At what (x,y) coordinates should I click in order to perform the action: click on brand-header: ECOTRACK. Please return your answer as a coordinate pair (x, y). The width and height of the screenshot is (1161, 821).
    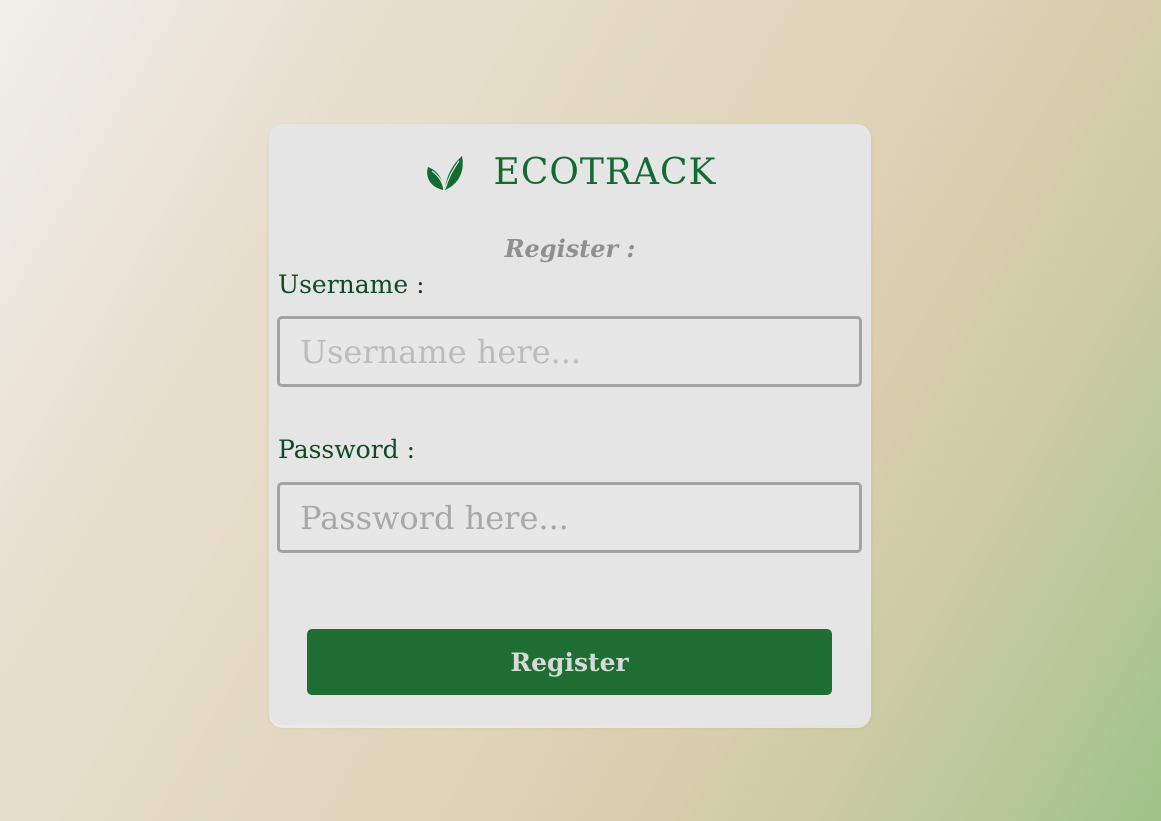
    Looking at the image, I should click on (570, 173).